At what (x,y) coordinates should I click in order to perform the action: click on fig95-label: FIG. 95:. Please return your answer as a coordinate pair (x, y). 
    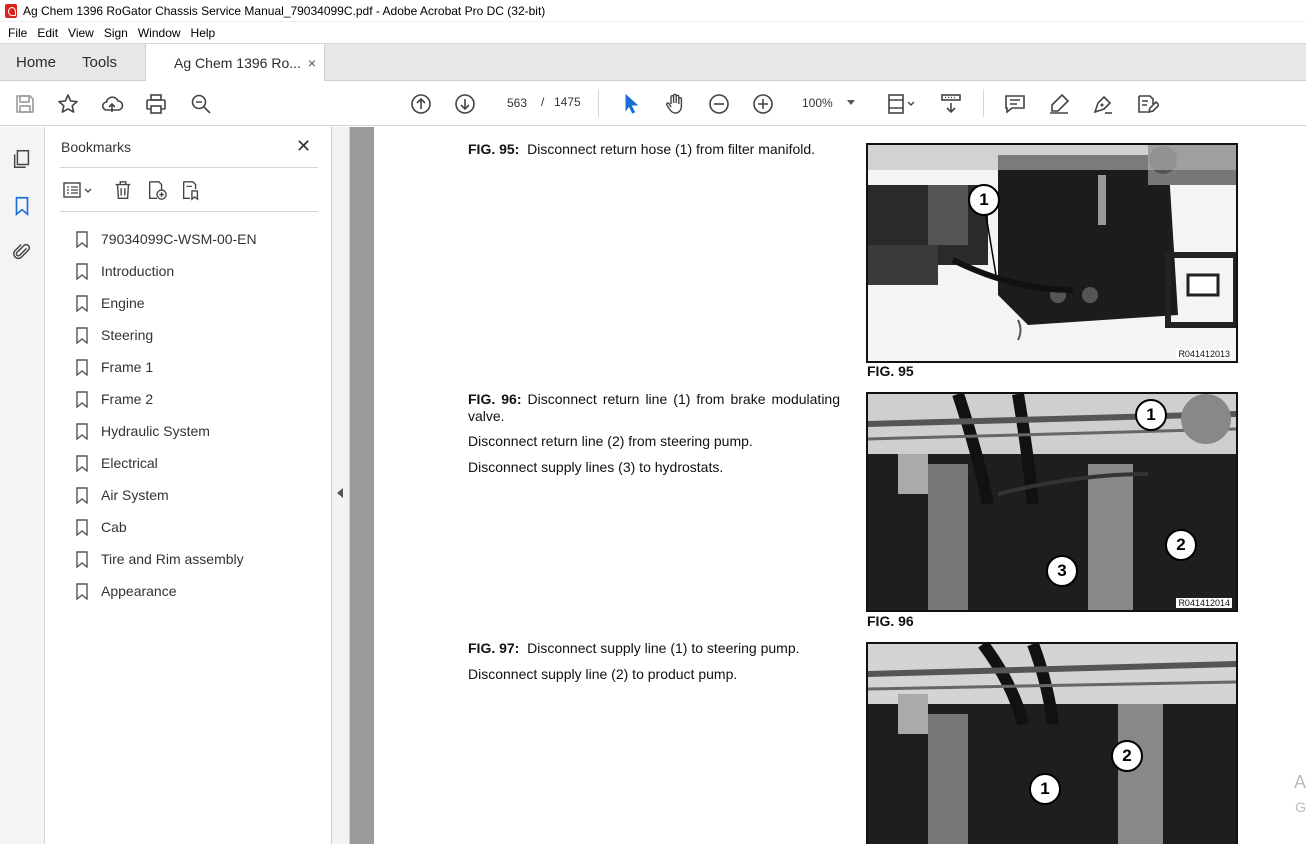
    Looking at the image, I should click on (494, 149).